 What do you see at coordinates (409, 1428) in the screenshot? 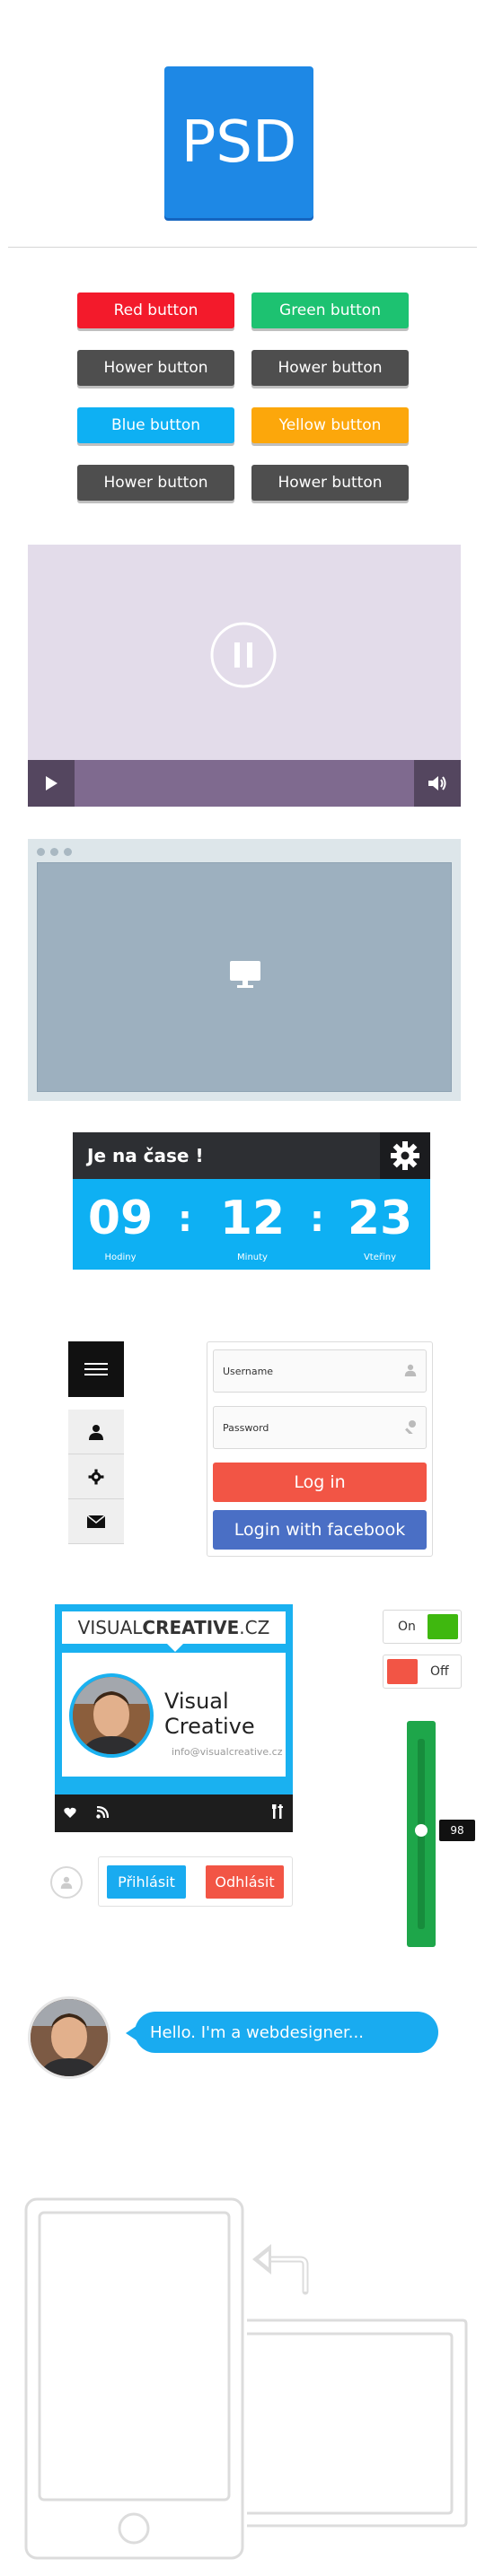
I see `key-icon` at bounding box center [409, 1428].